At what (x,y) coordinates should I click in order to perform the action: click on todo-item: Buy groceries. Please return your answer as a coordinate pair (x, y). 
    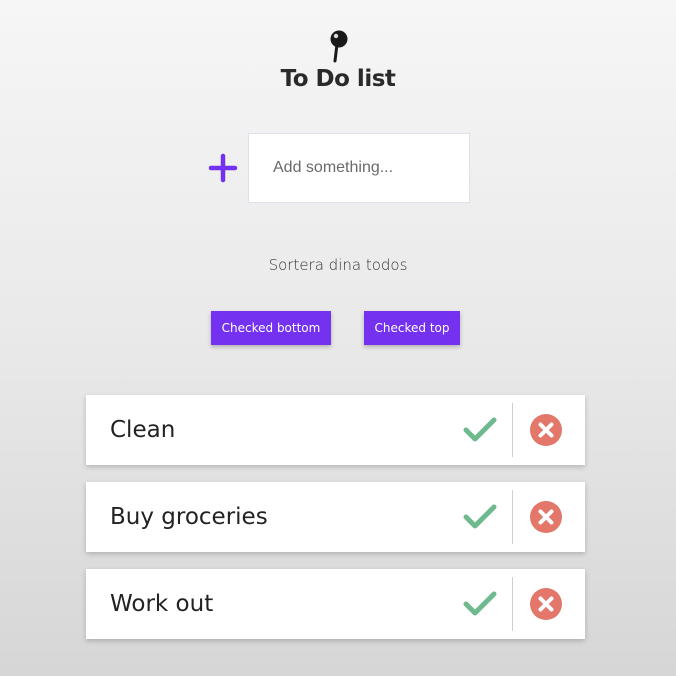
    Looking at the image, I should click on (335, 517).